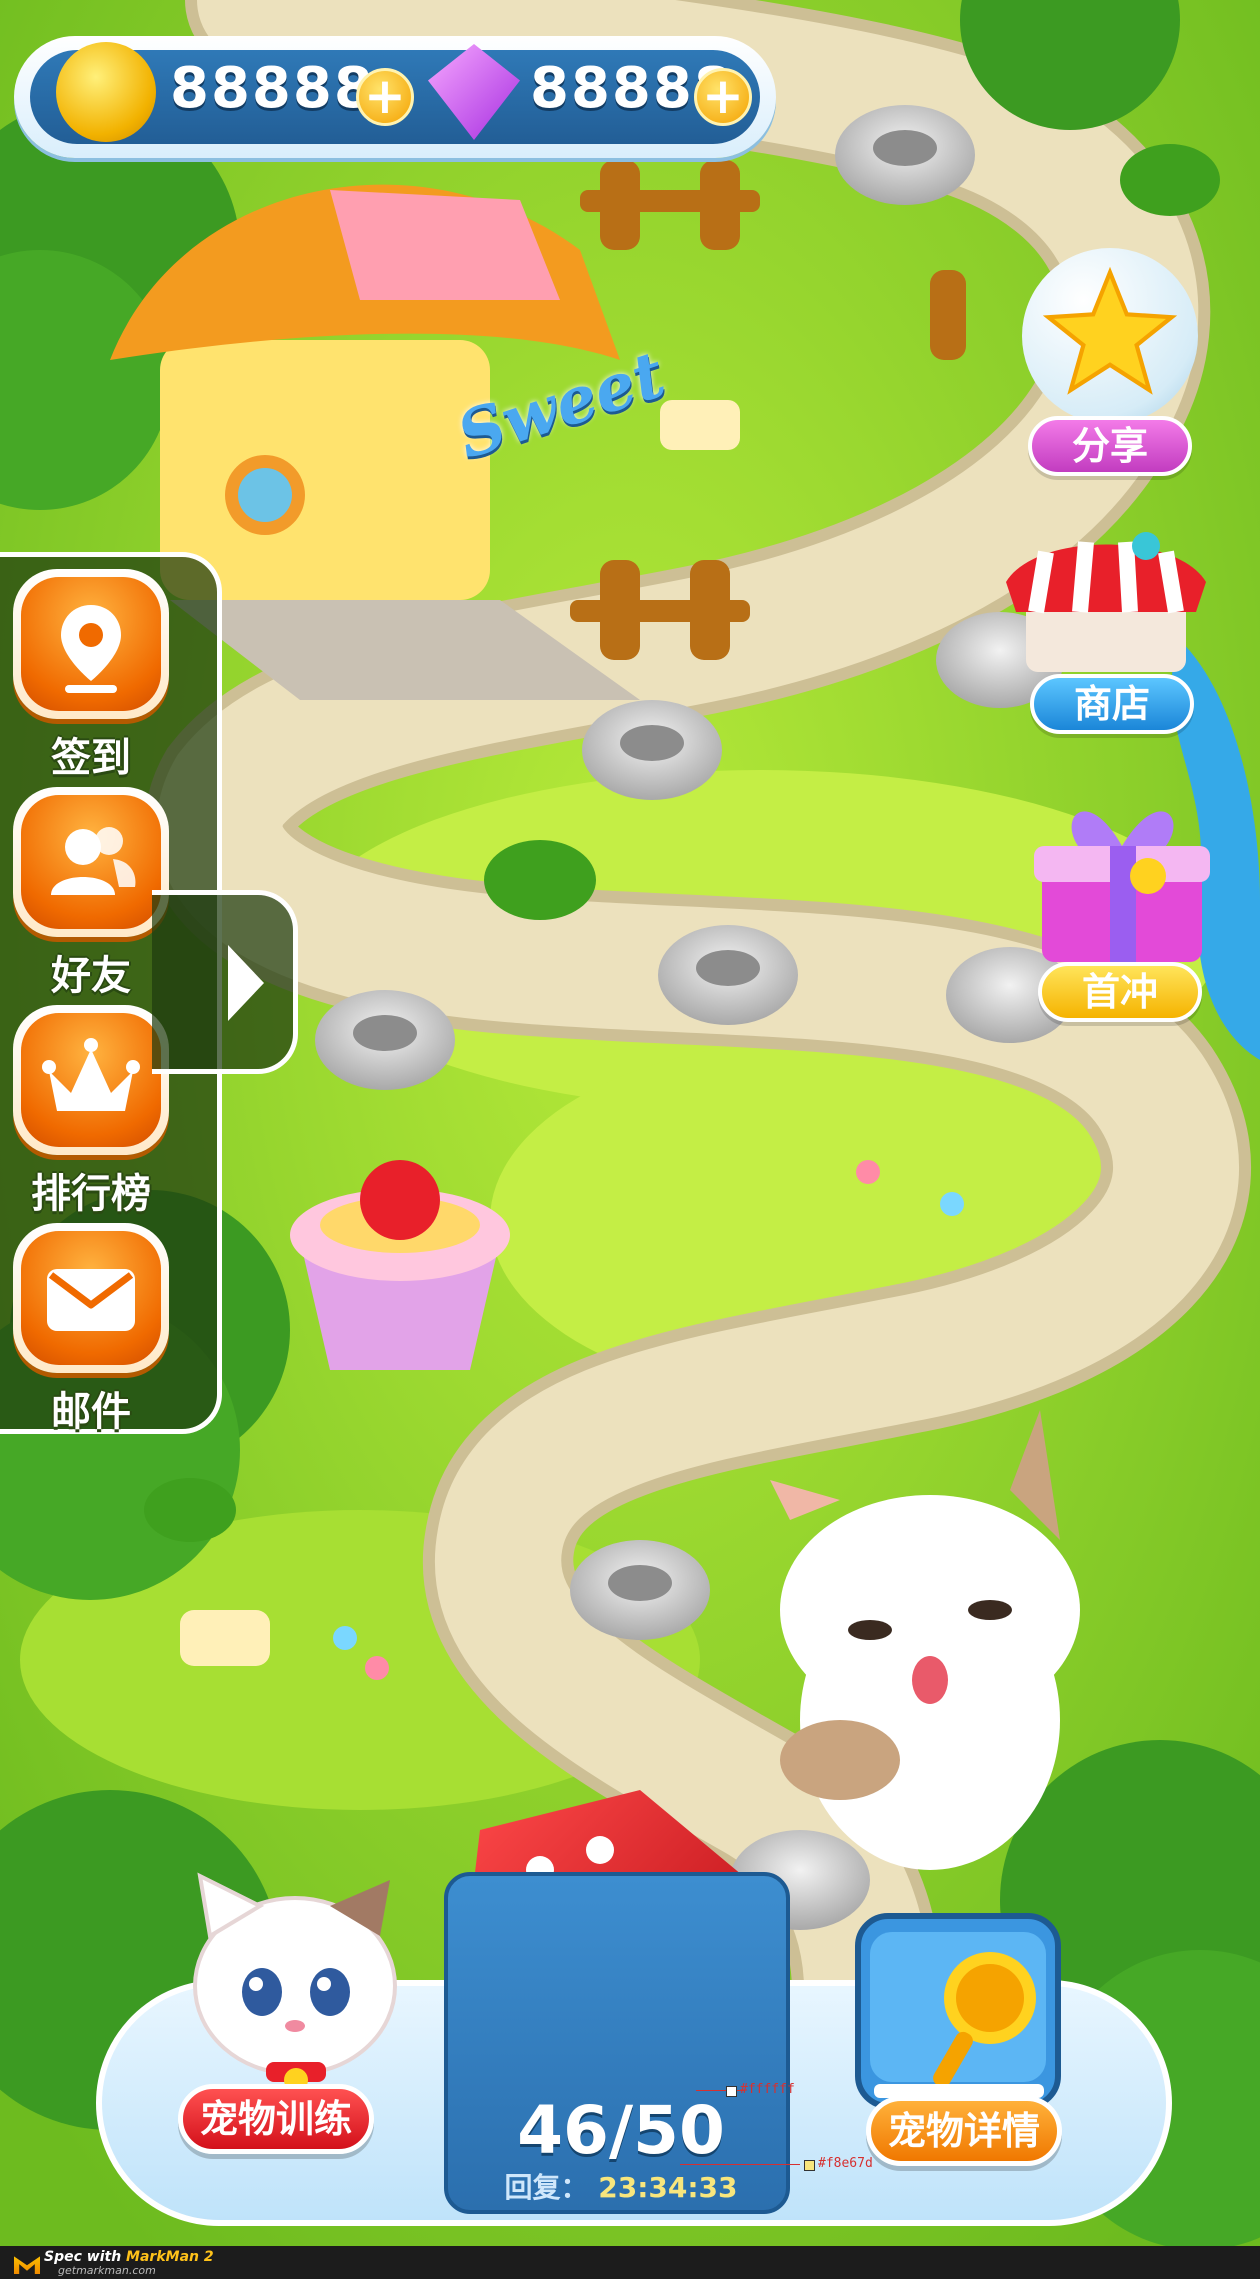  I want to click on menu-item-checkin: 签到, so click(91, 676).